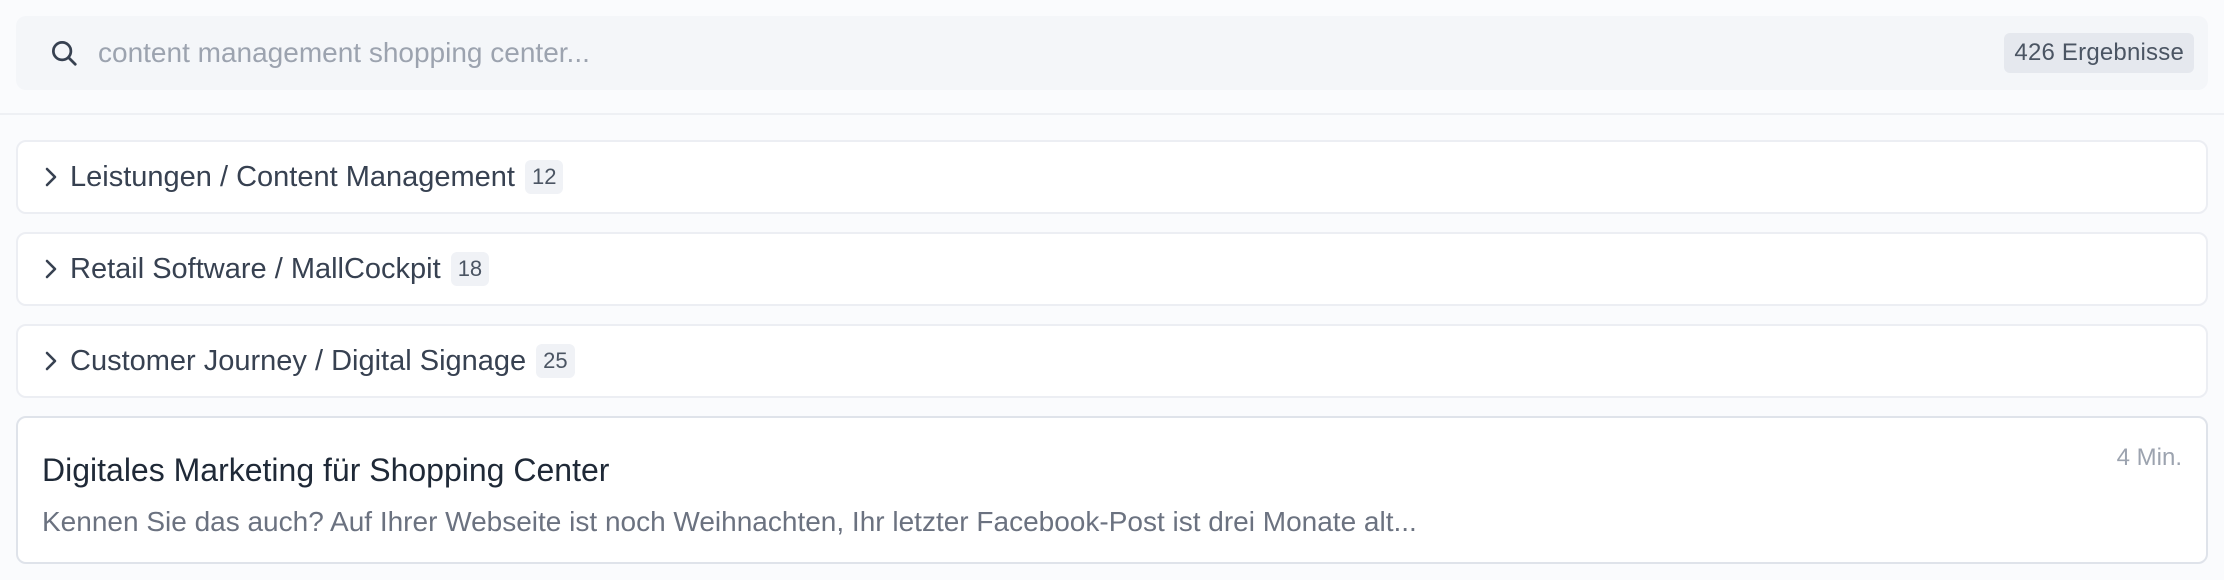  Describe the element at coordinates (1112, 361) in the screenshot. I see `group-customer-journey-digital-signage: Customer Journey / Digital Signage 25` at that location.